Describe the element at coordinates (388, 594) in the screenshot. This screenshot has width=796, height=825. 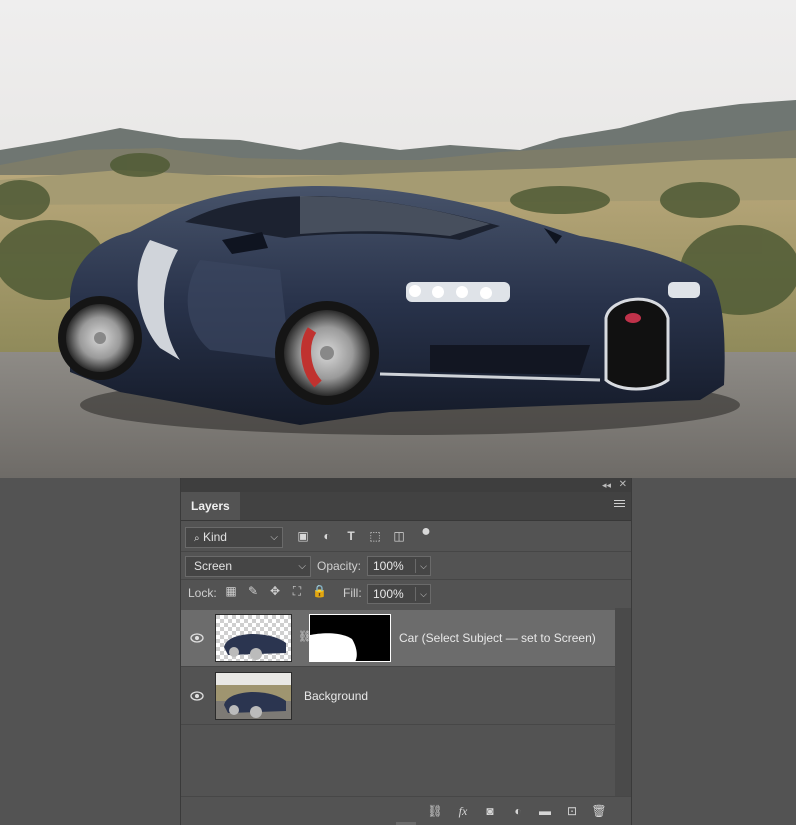
I see `fill-value: 100%` at that location.